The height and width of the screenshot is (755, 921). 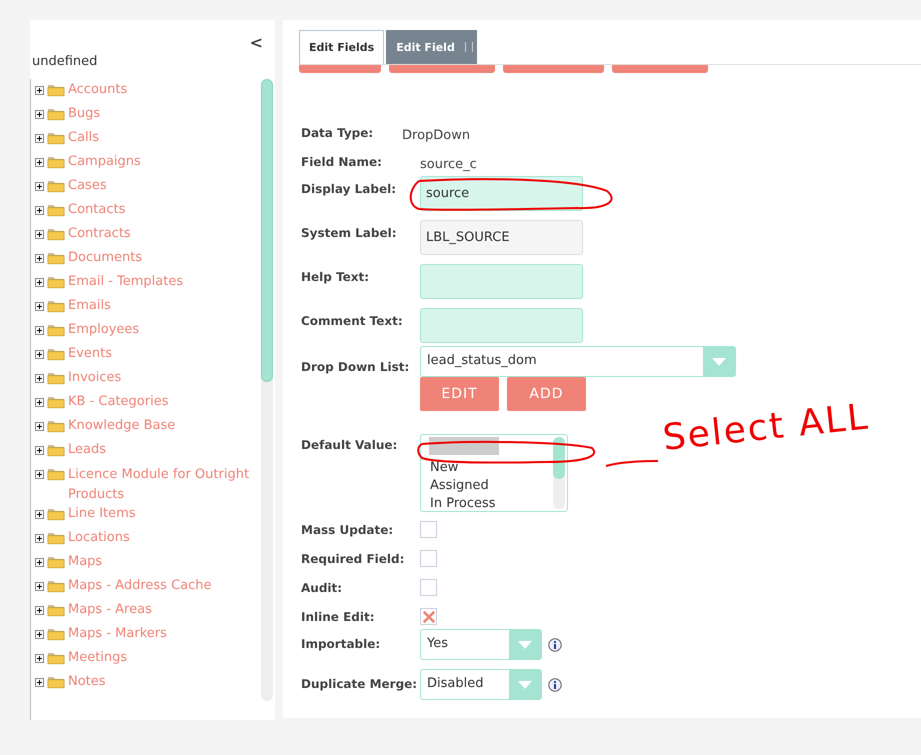 What do you see at coordinates (436, 135) in the screenshot?
I see `field-value: DropDown` at bounding box center [436, 135].